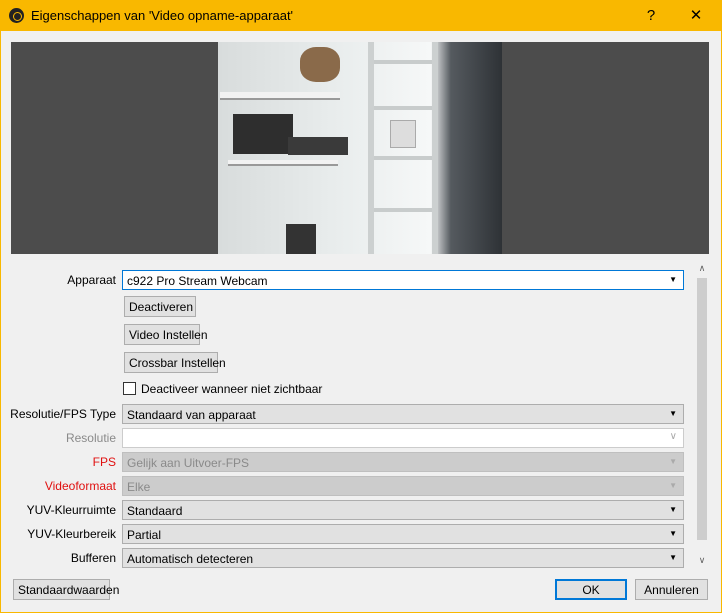  Describe the element at coordinates (403, 280) in the screenshot. I see `device-select: c922 Pro Stream Webcam ▼` at that location.